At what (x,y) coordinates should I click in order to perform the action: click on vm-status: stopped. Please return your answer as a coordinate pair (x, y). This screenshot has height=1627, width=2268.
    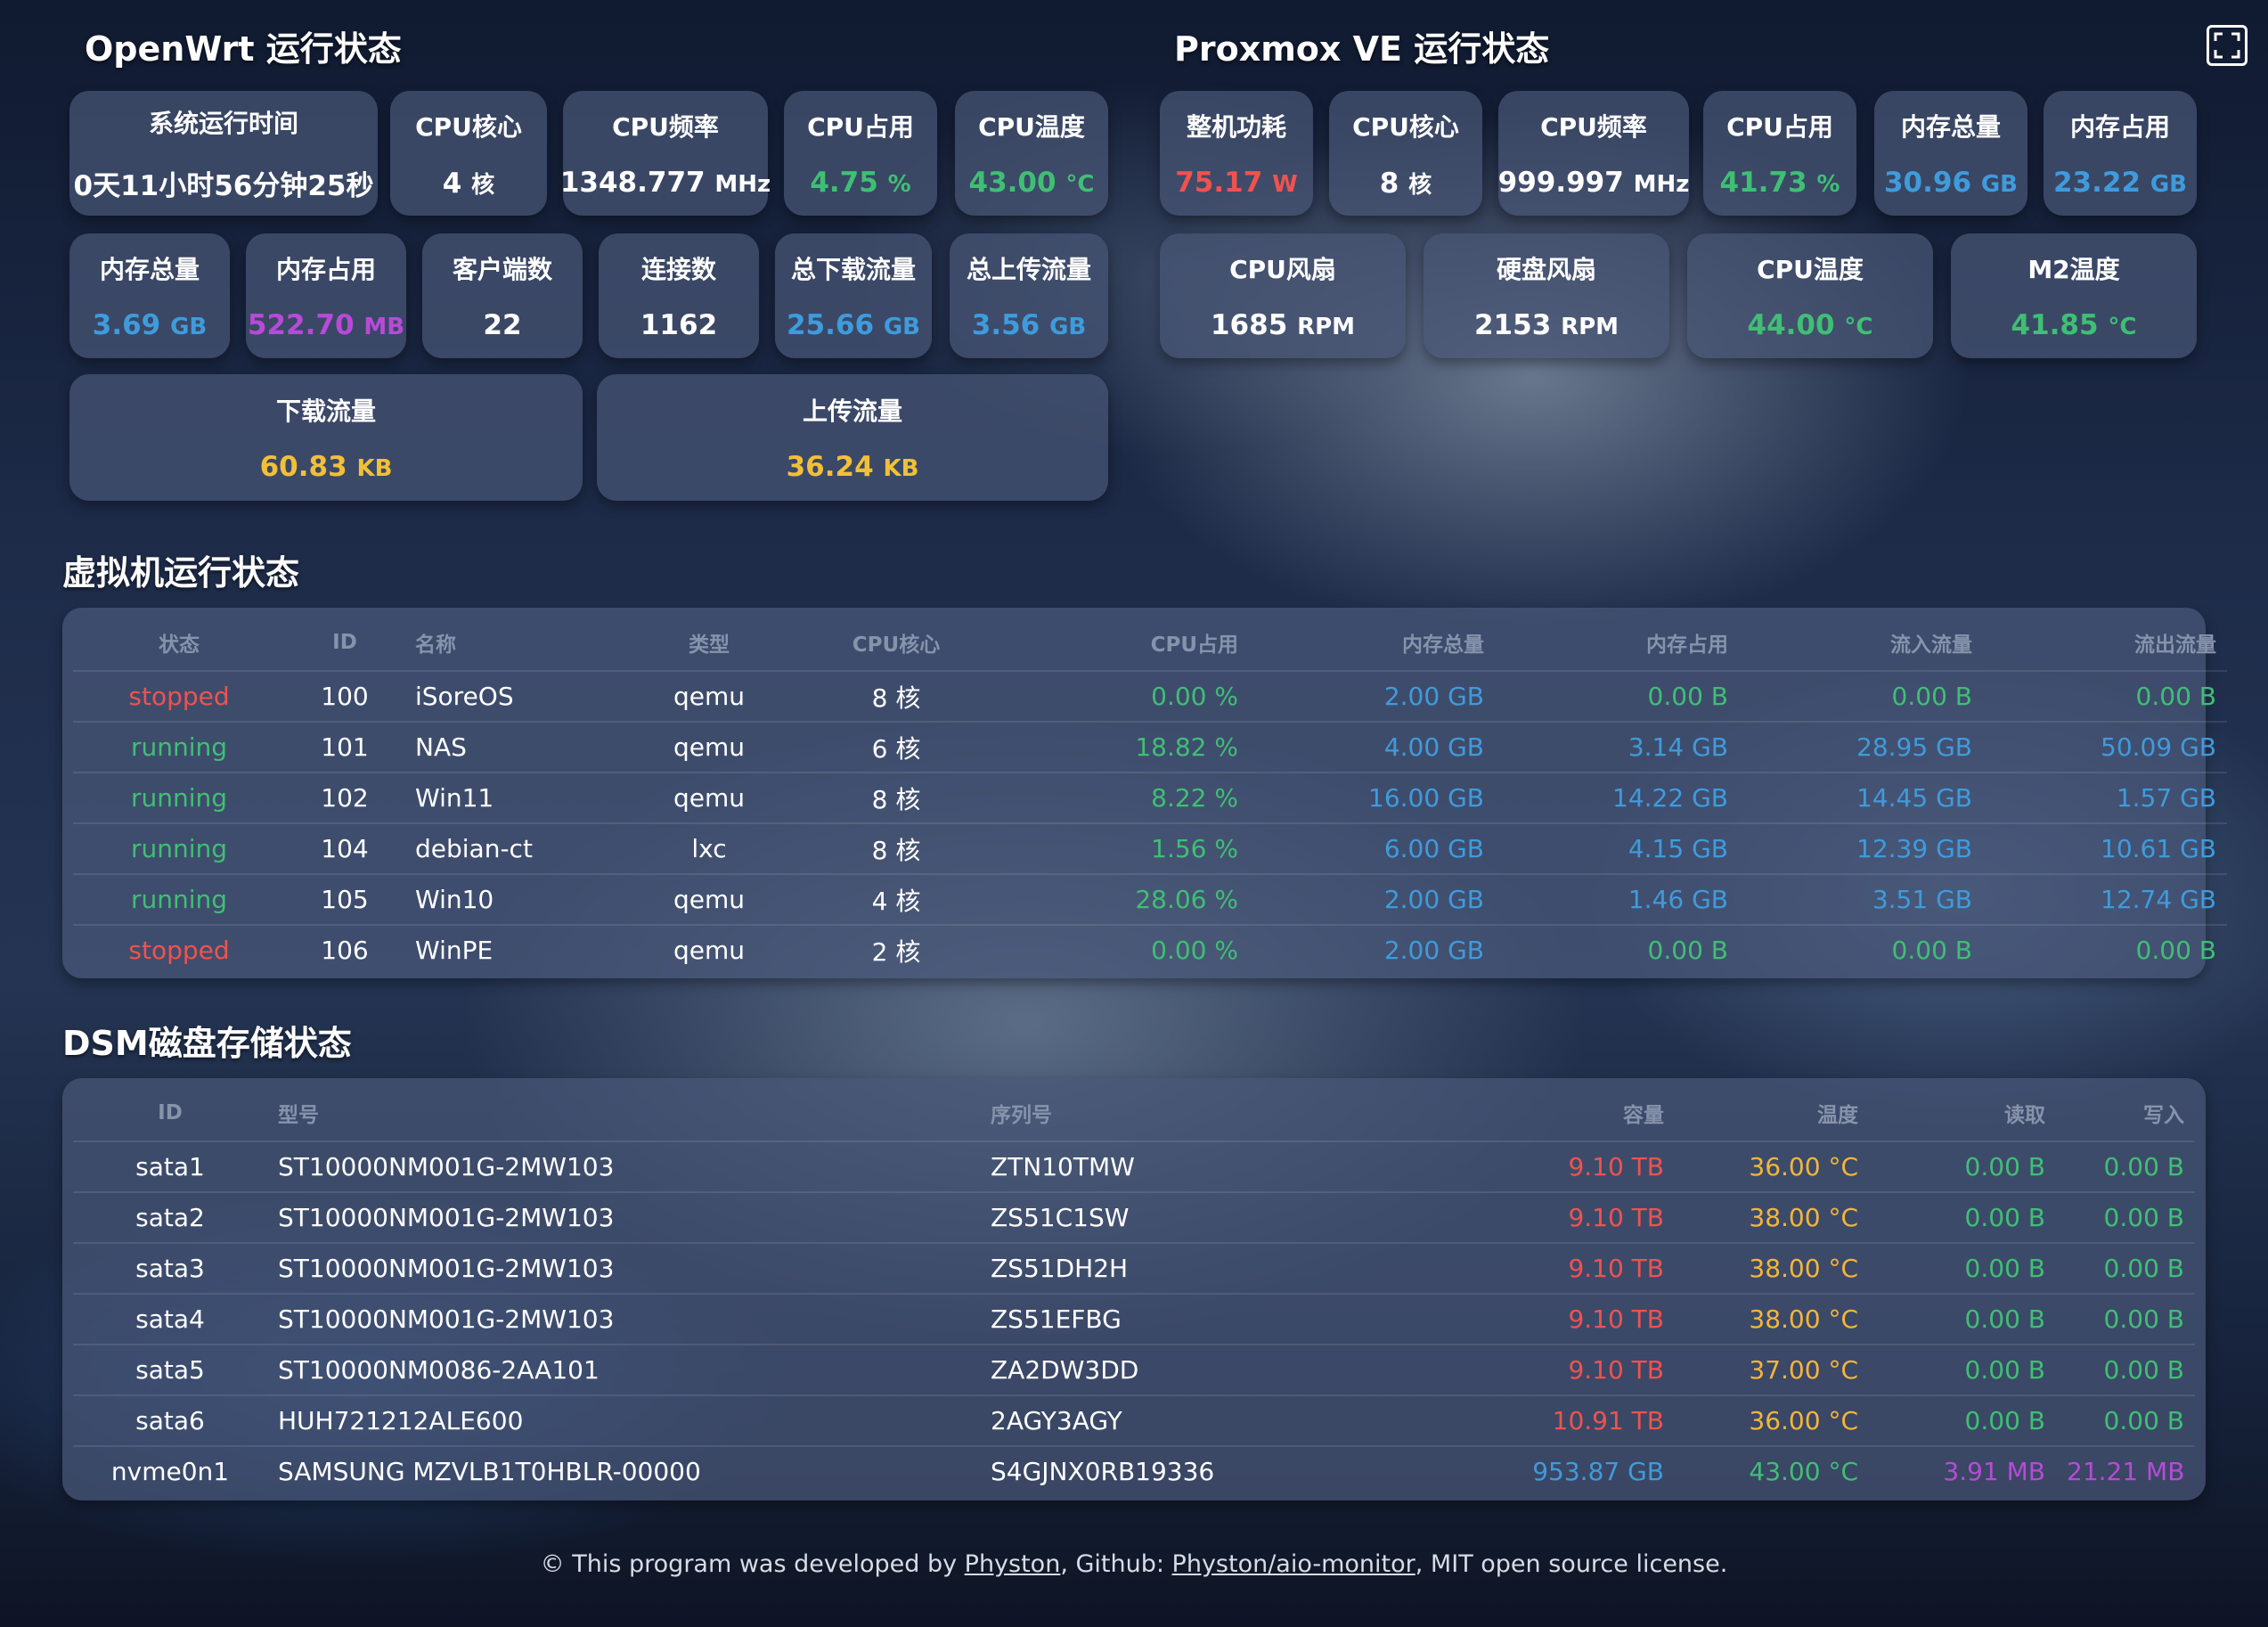
    Looking at the image, I should click on (179, 950).